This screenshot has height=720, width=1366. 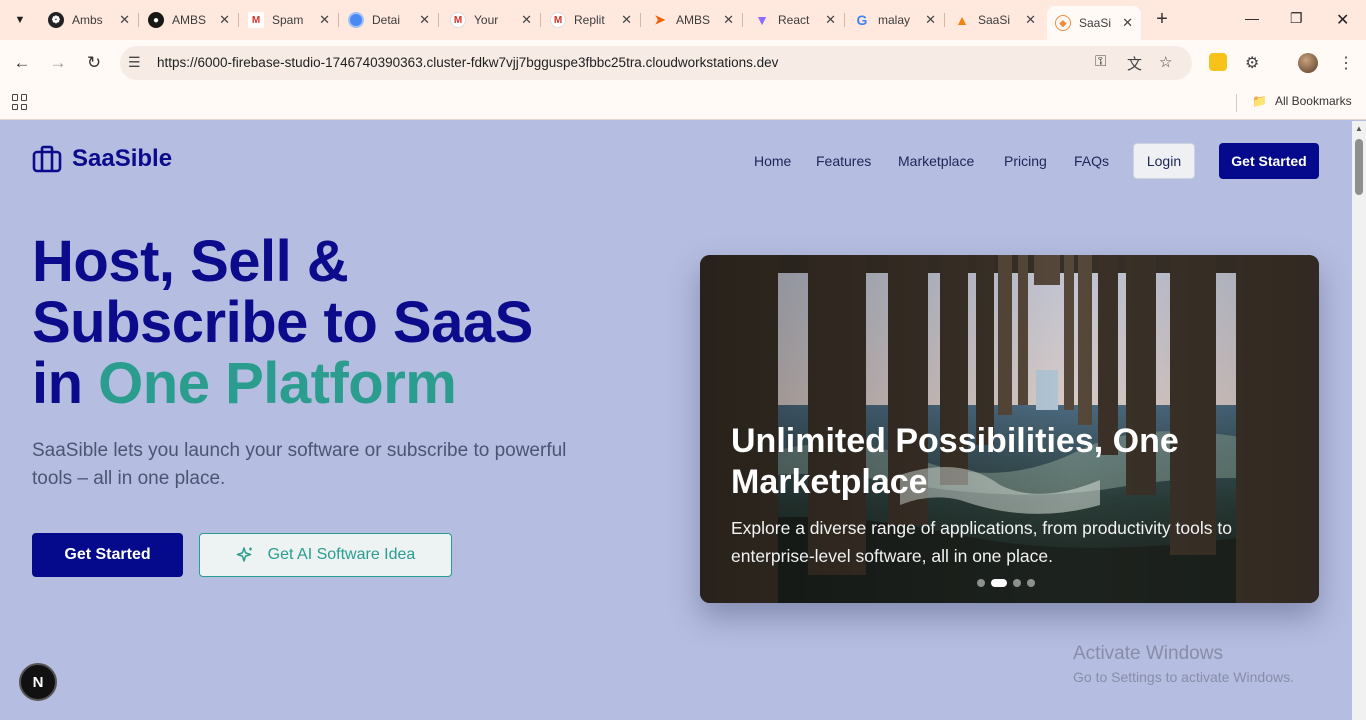 I want to click on apps-grid-icon, so click(x=20, y=102).